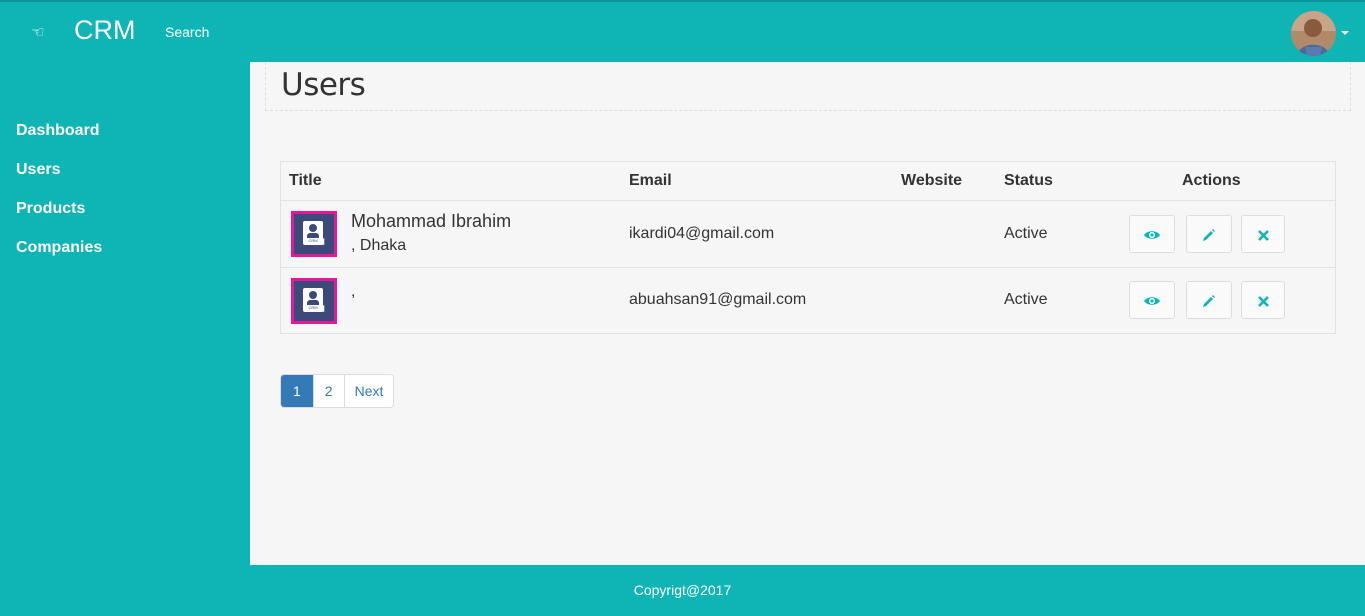 The image size is (1365, 616). What do you see at coordinates (38, 33) in the screenshot?
I see `hand-pointer-icon: ☜` at bounding box center [38, 33].